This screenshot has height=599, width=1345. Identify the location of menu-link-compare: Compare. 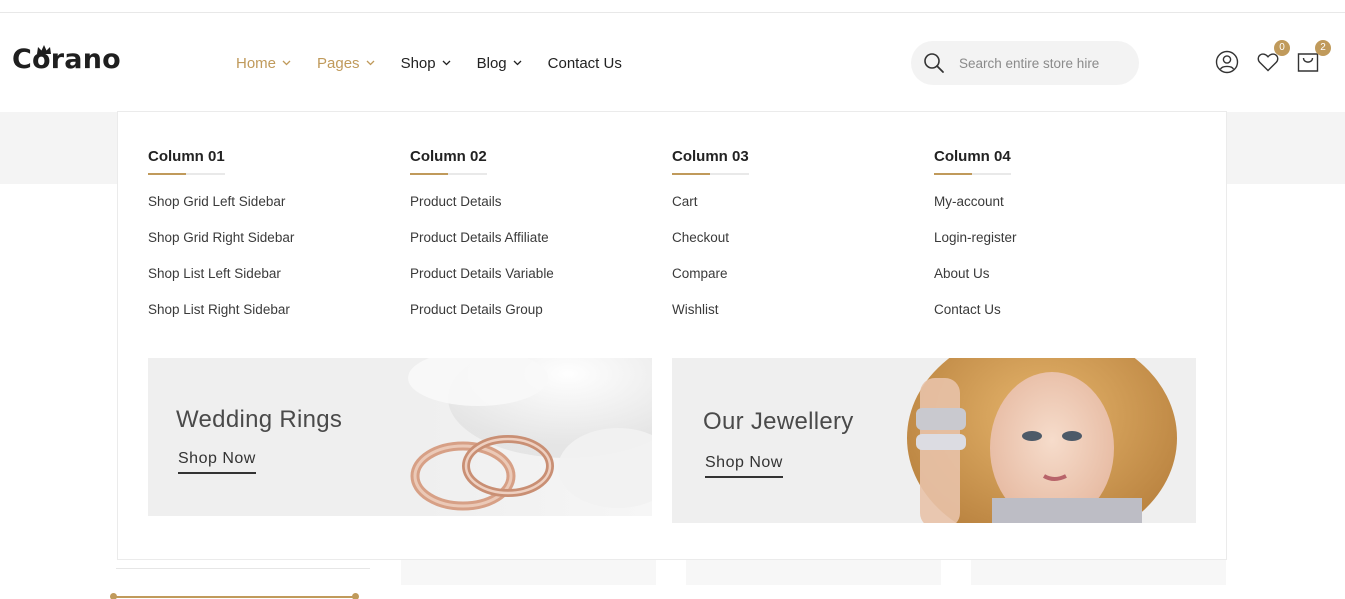
(792, 283).